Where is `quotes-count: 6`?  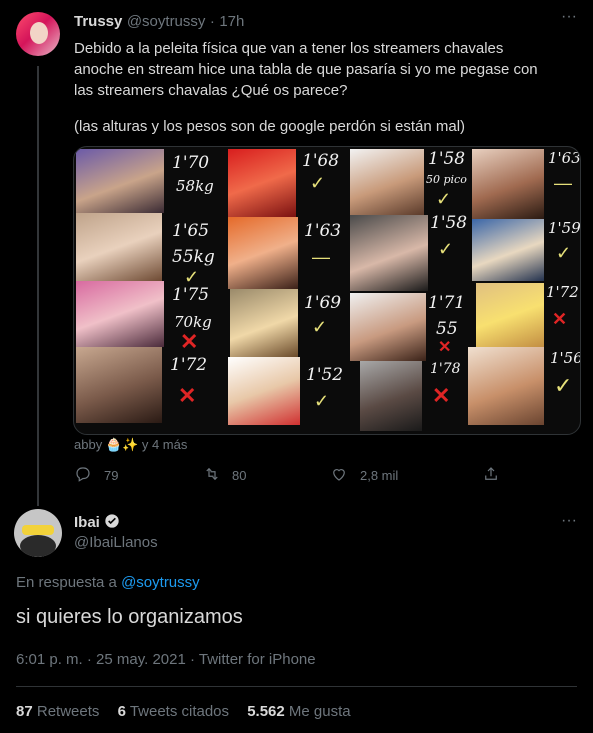 quotes-count: 6 is located at coordinates (121, 711).